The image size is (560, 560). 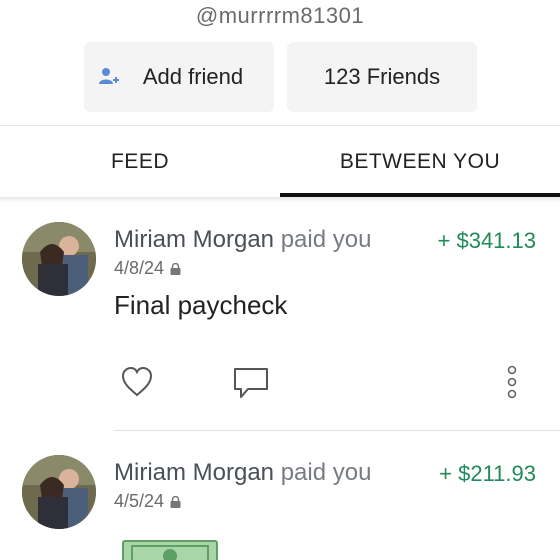 What do you see at coordinates (280, 15) in the screenshot?
I see `profile-username: @murrrrm81301` at bounding box center [280, 15].